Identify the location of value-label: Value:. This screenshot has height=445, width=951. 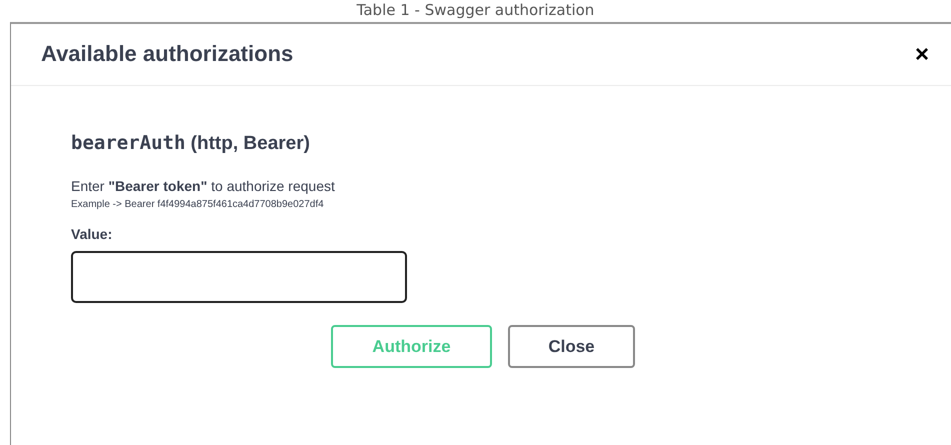
(92, 234).